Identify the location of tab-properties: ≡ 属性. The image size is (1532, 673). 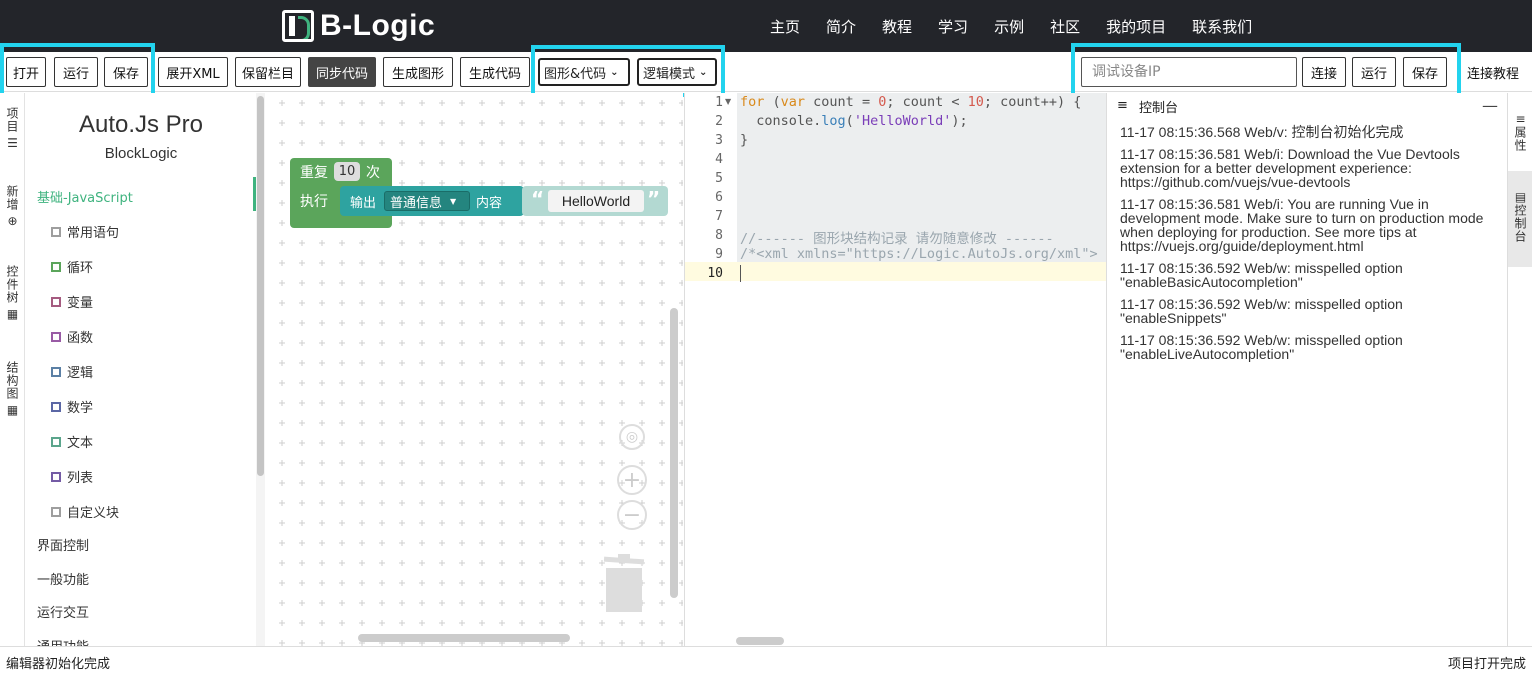
(1520, 130).